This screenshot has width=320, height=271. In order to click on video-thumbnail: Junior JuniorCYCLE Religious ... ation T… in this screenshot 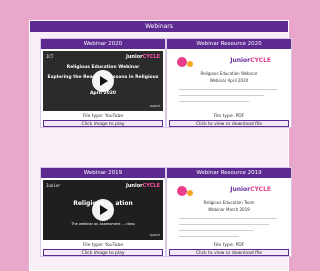, I will do `click(103, 210)`.